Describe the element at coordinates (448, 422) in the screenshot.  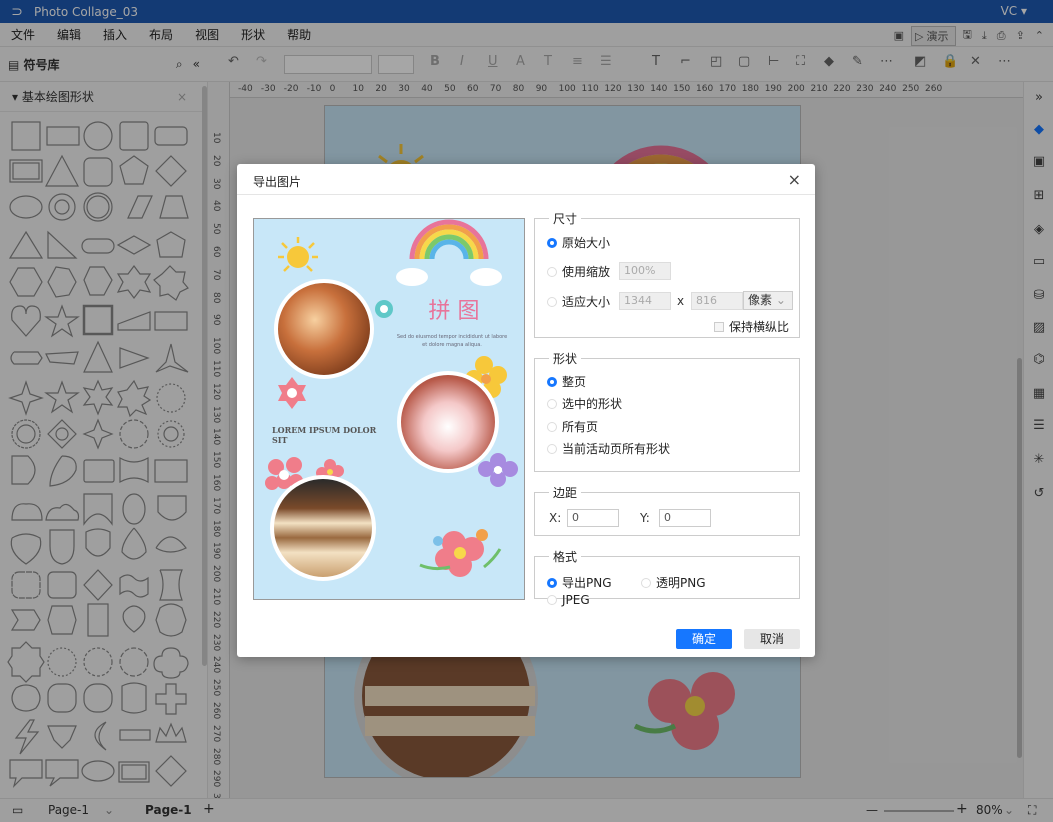
I see `photo-dessert` at that location.